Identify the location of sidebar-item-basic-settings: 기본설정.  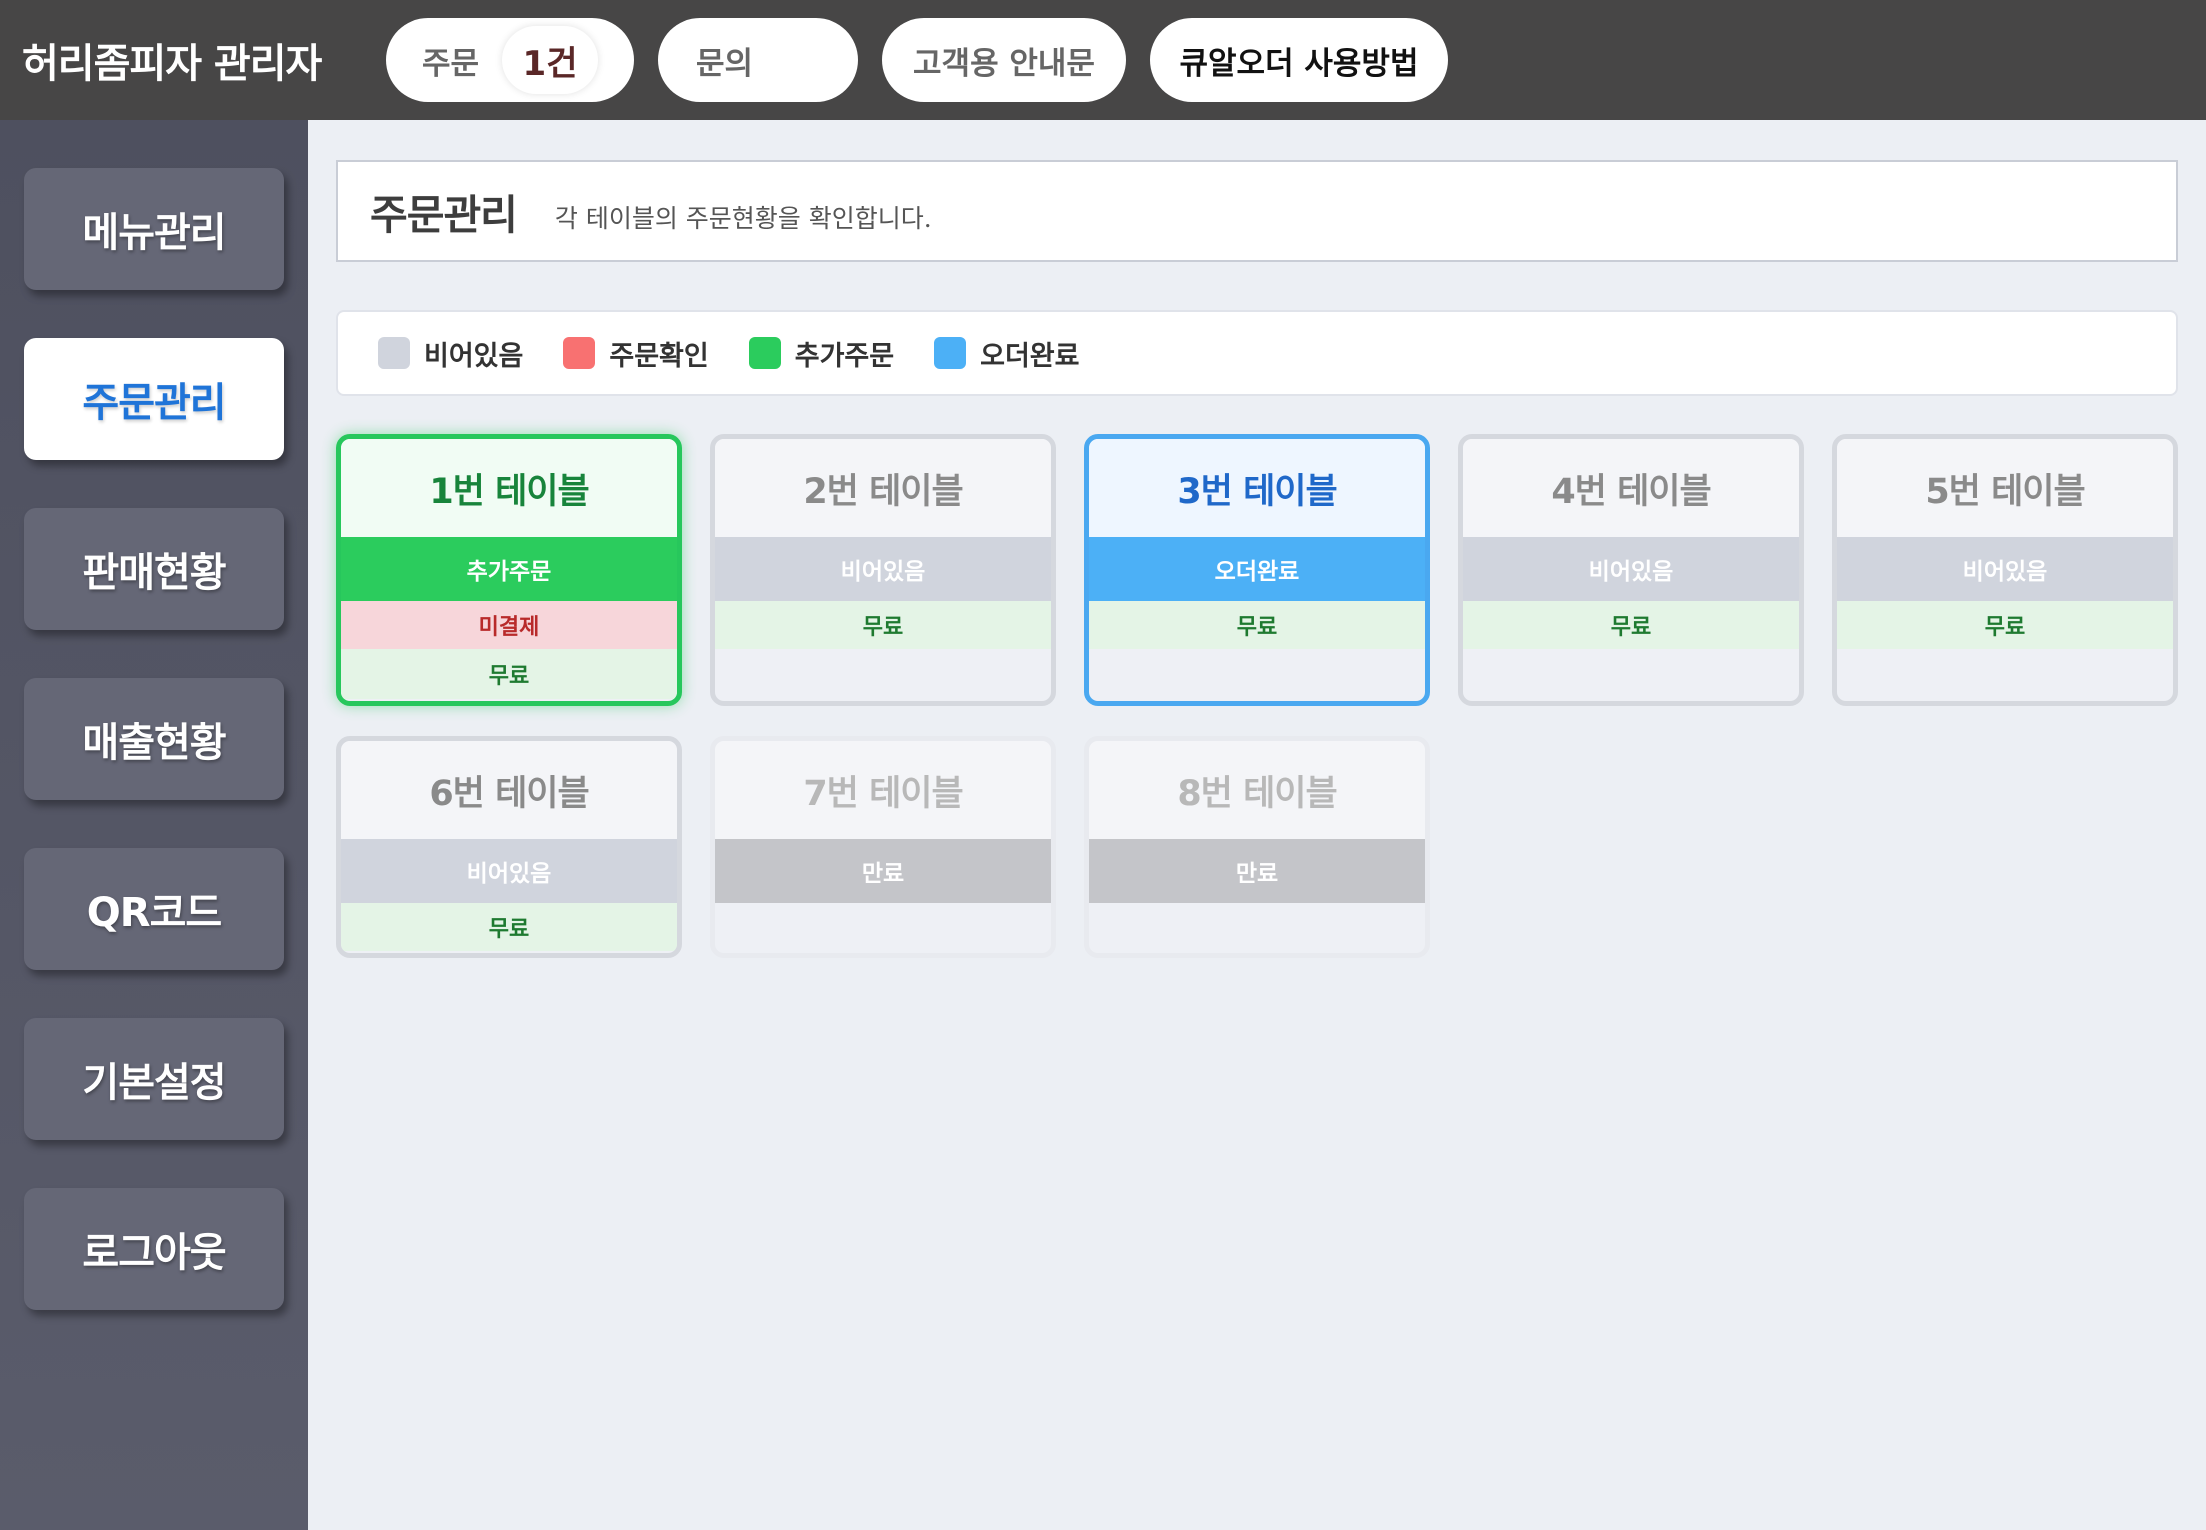
(154, 1079).